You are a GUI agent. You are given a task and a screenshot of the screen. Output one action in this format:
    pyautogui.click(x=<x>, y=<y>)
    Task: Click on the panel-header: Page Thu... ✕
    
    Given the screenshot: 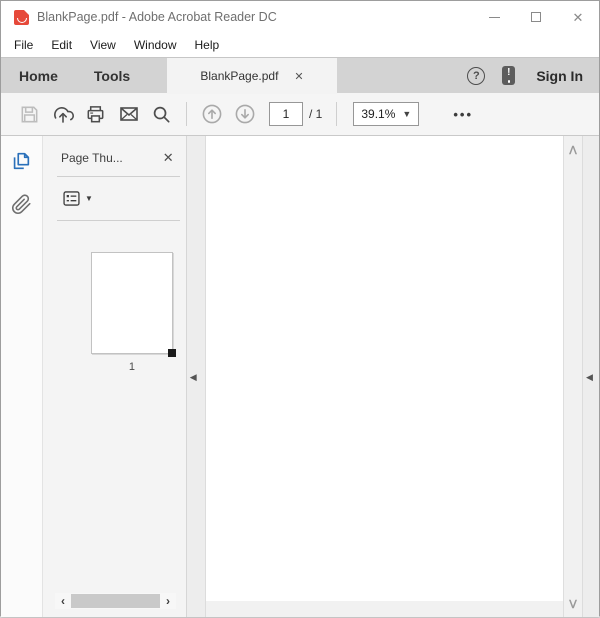 What is the action you would take?
    pyautogui.click(x=114, y=156)
    